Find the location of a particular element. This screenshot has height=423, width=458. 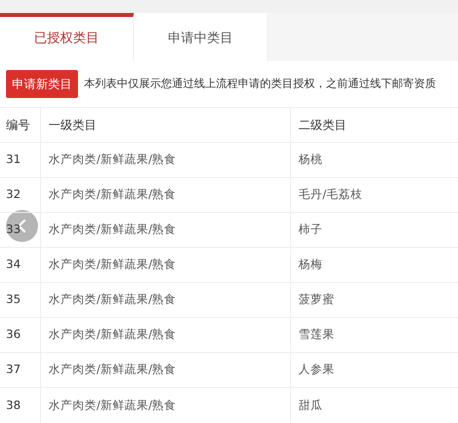

table-cell: 杨桃 is located at coordinates (374, 160).